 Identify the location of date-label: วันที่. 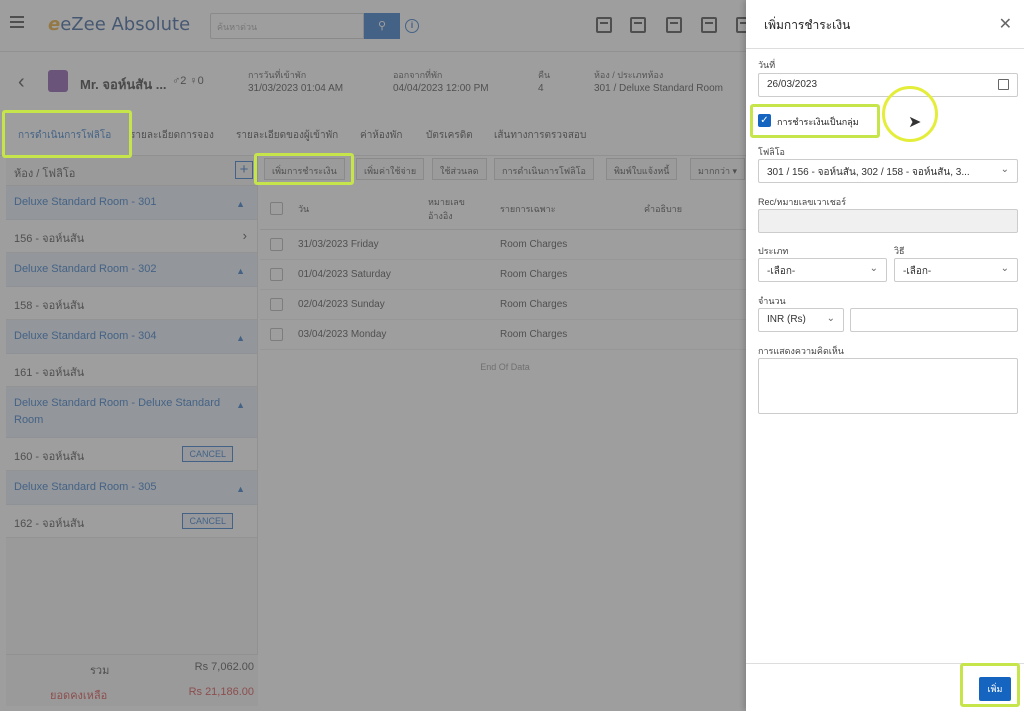
(767, 65).